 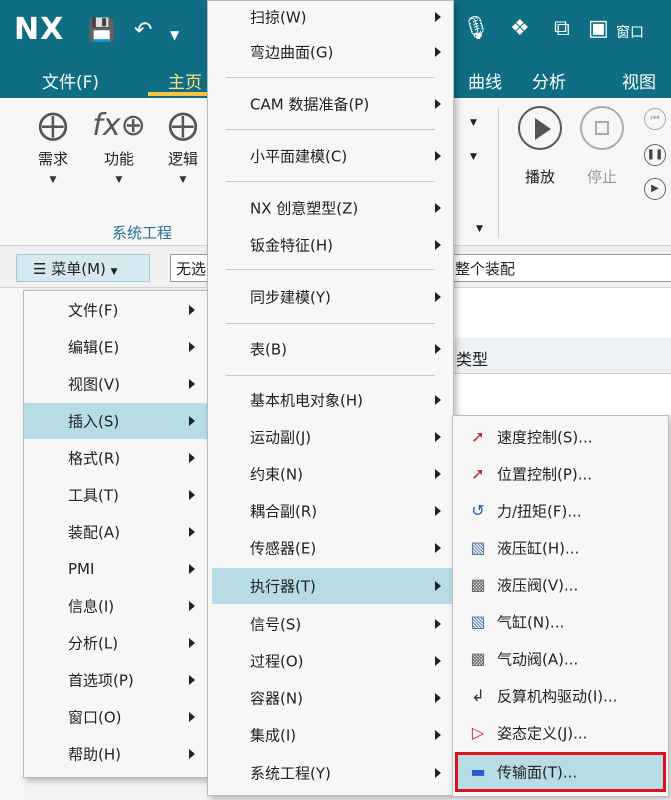 What do you see at coordinates (185, 80) in the screenshot?
I see `tab-home: 主页` at bounding box center [185, 80].